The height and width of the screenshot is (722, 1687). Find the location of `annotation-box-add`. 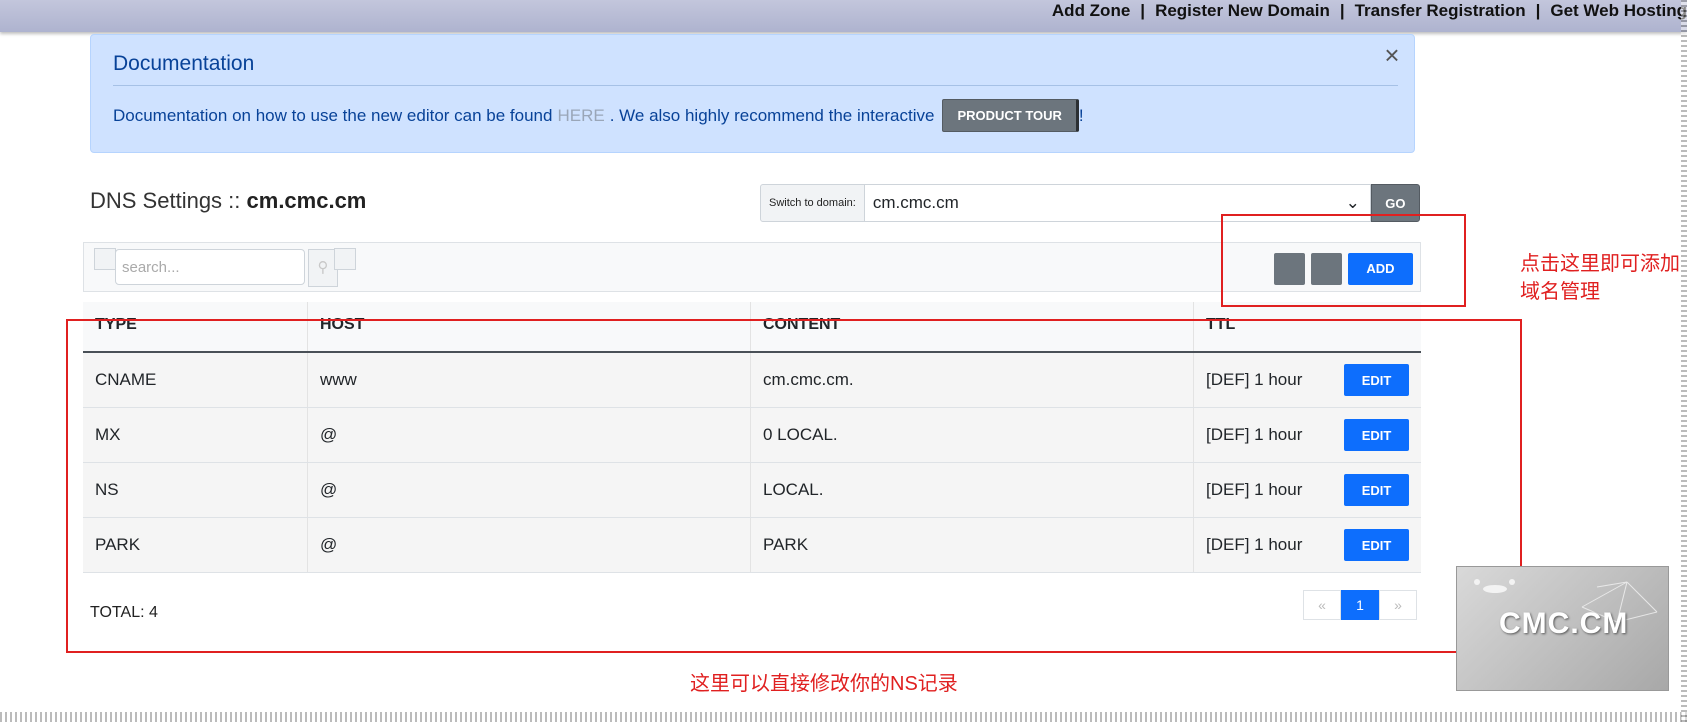

annotation-box-add is located at coordinates (1343, 260).